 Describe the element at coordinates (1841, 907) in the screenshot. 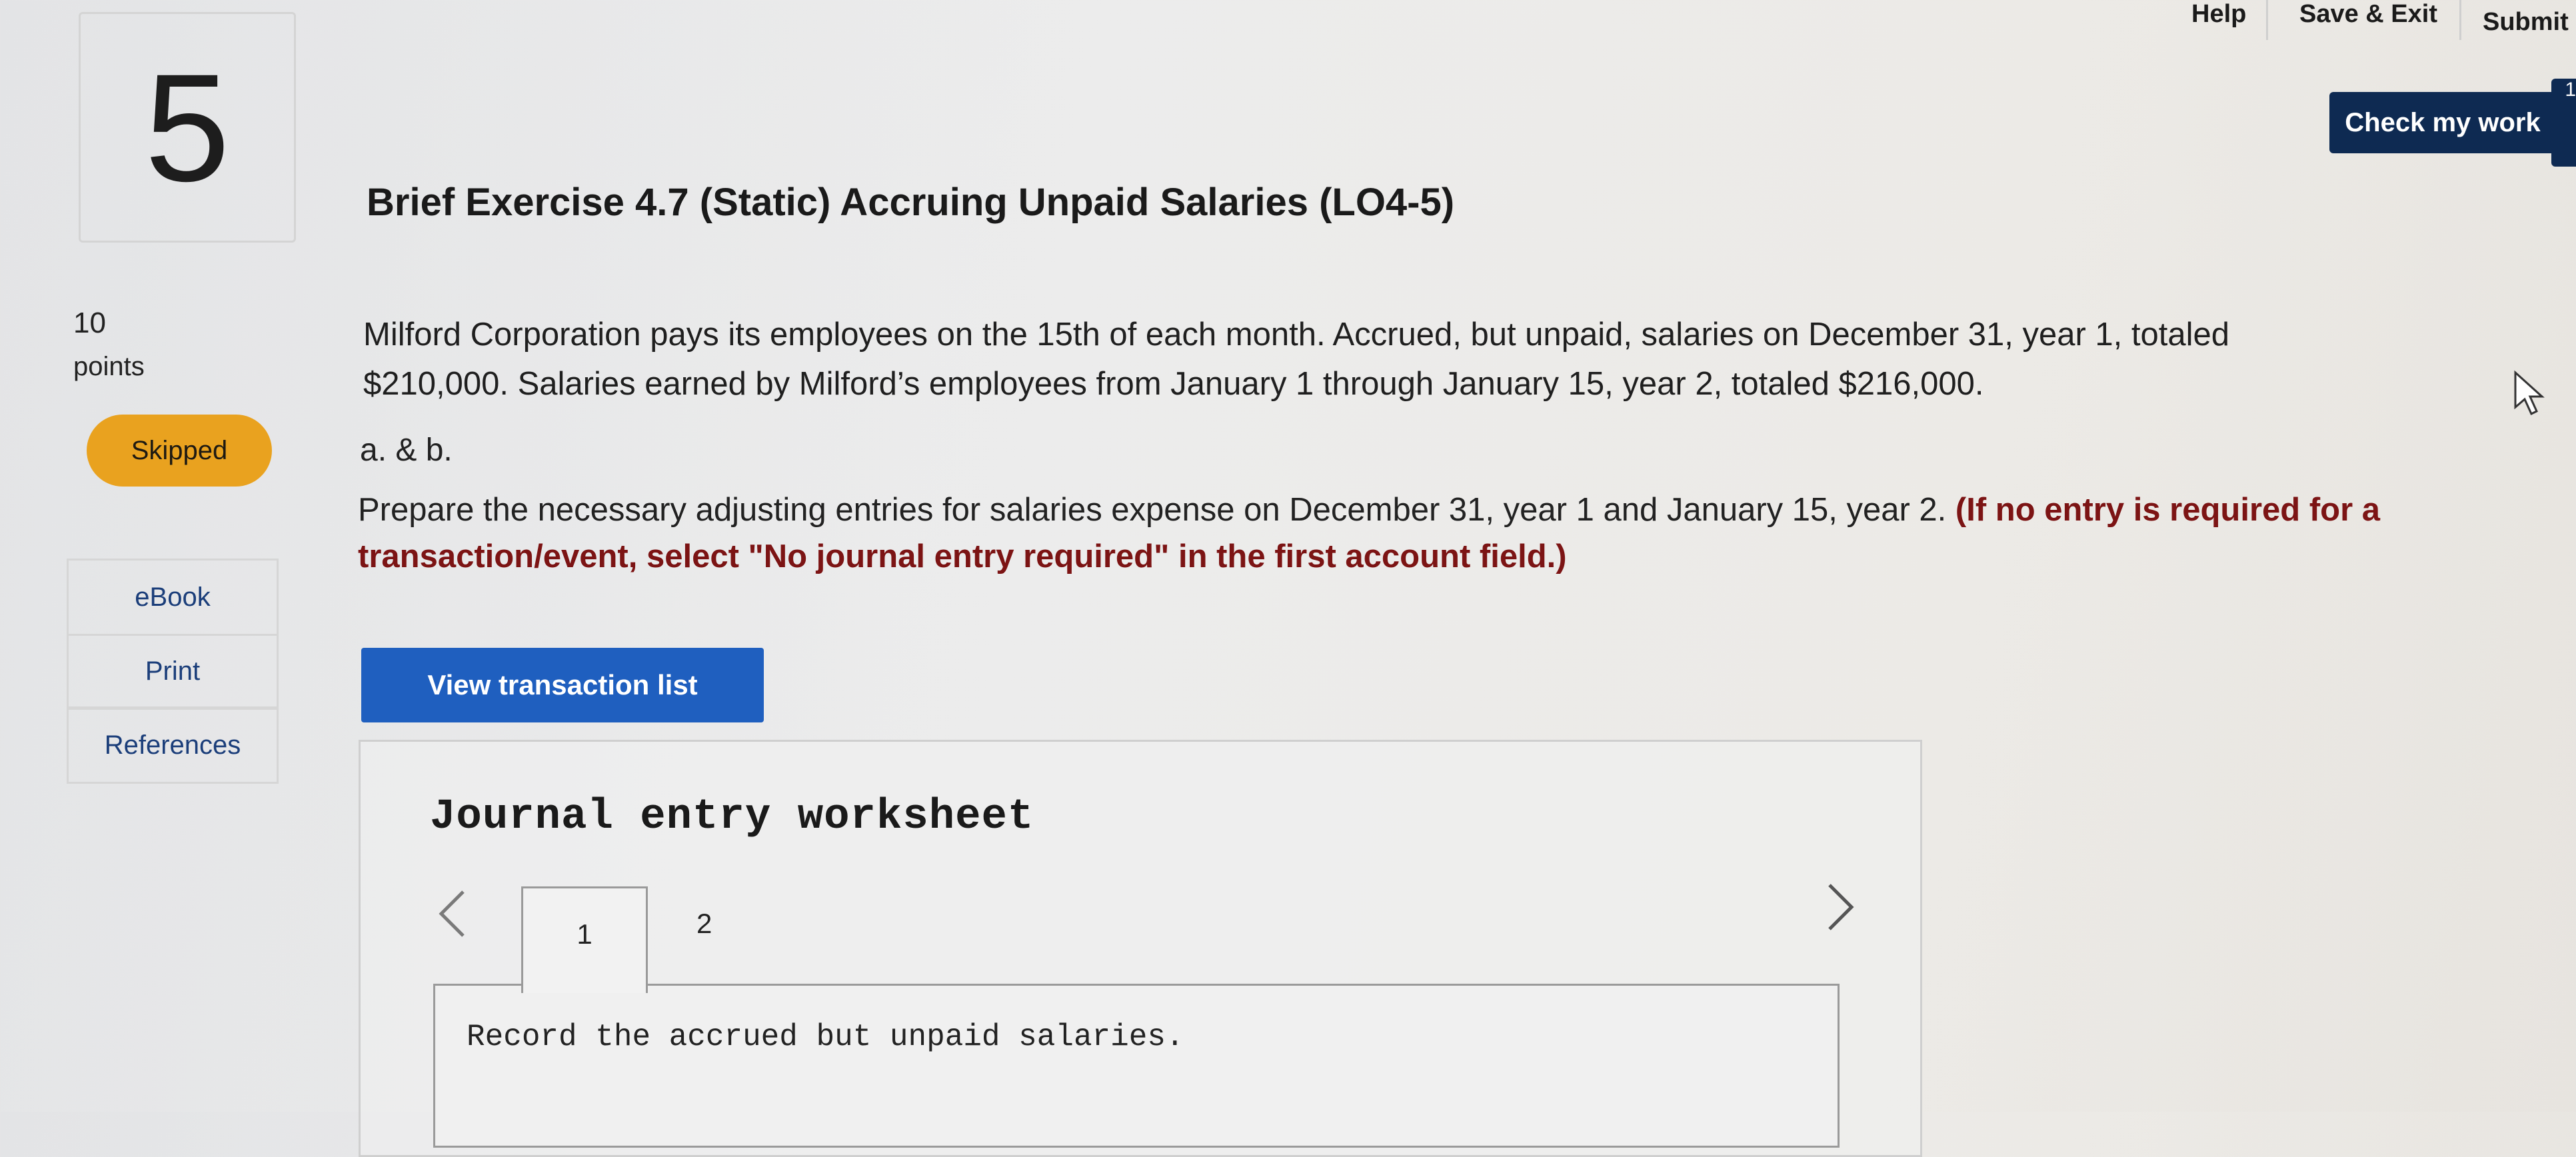

I see `chevron-right-icon-svg` at that location.